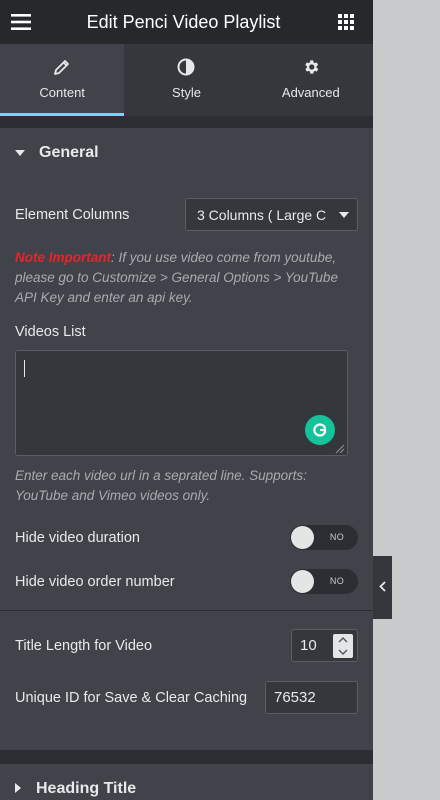 The image size is (440, 800). I want to click on contrast-icon, so click(186, 68).